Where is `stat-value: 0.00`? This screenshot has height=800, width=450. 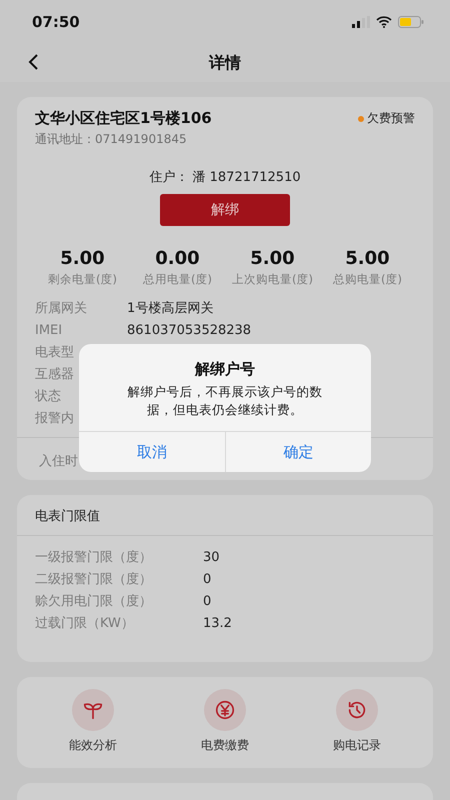 stat-value: 0.00 is located at coordinates (177, 258).